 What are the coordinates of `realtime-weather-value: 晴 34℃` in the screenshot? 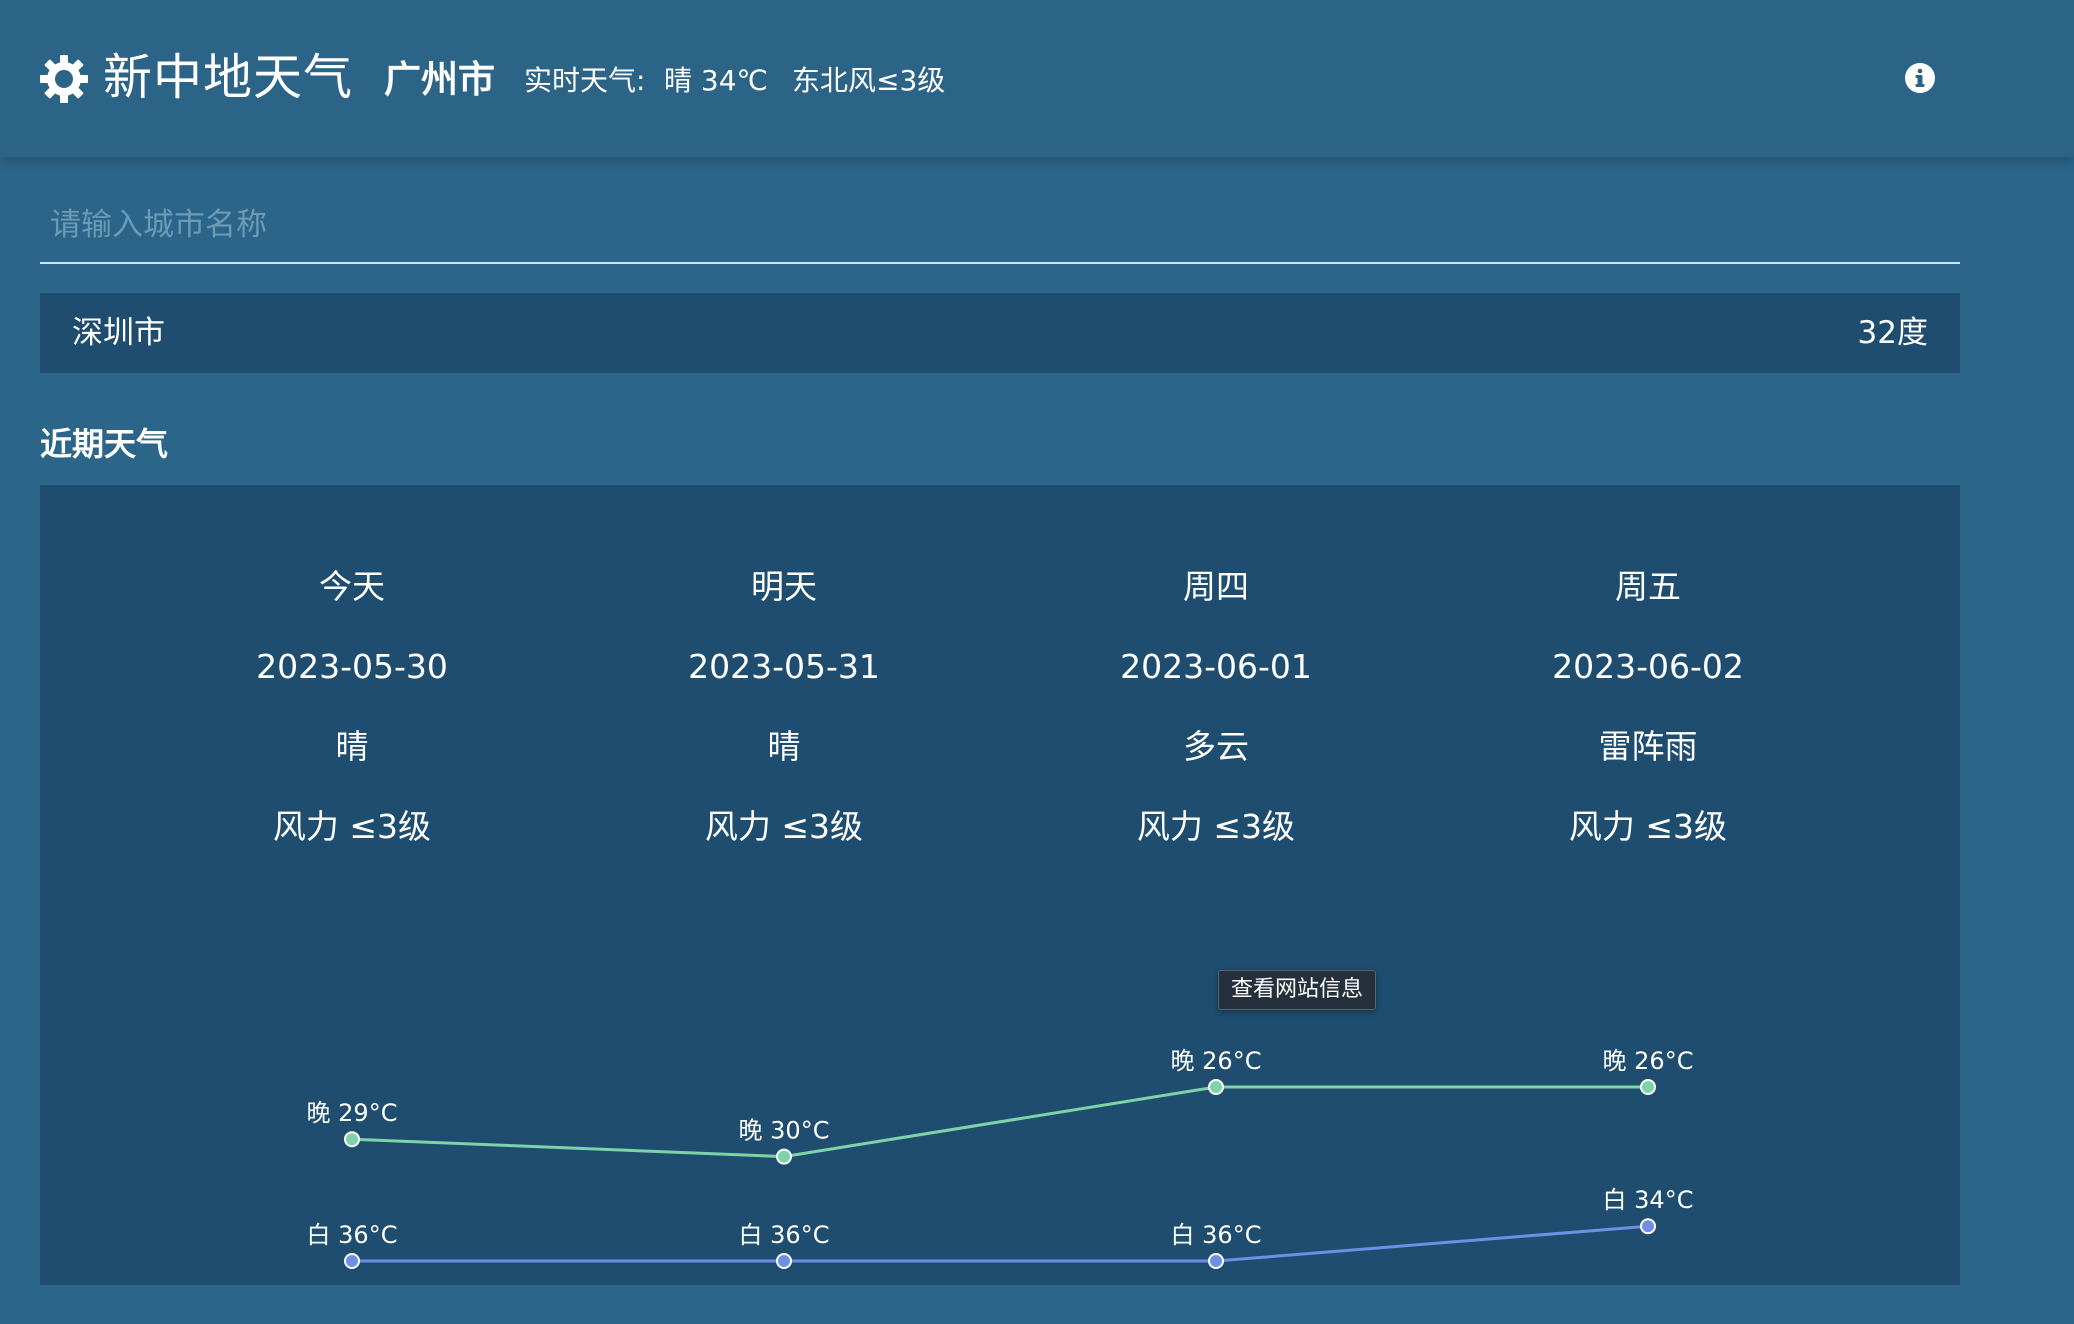 It's located at (716, 80).